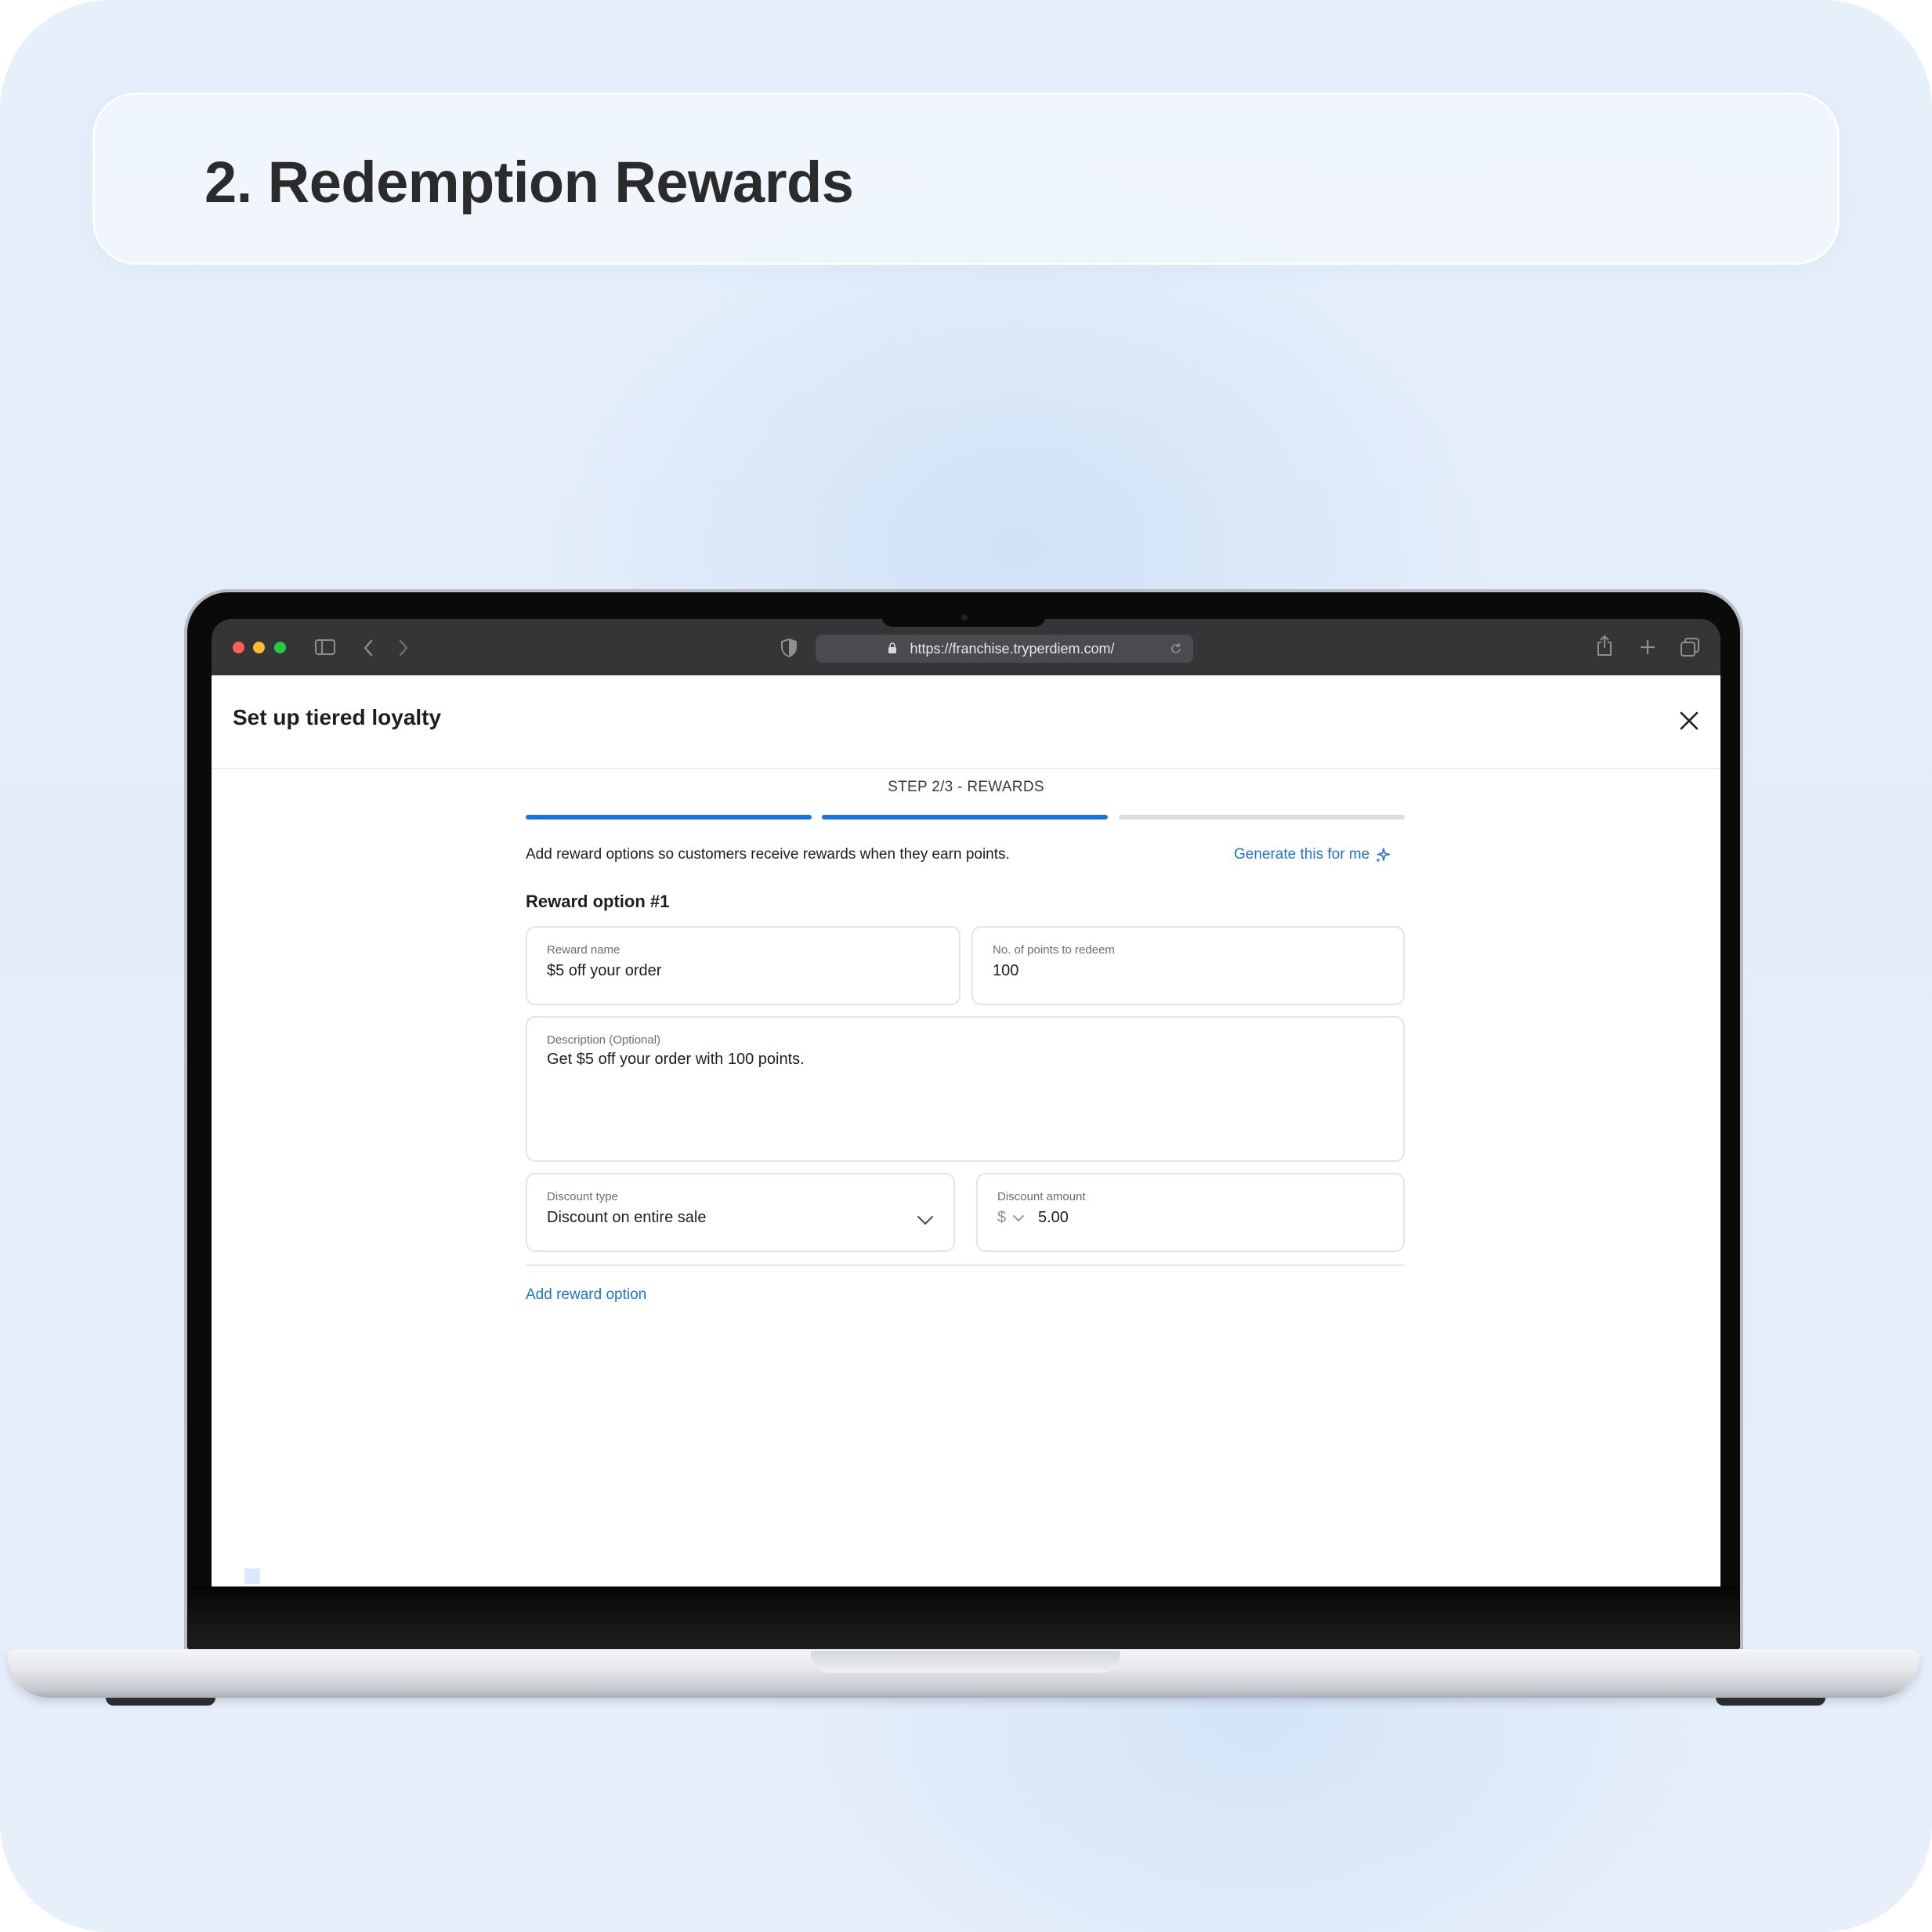 The image size is (1932, 1932). What do you see at coordinates (160, 1702) in the screenshot?
I see `laptop-foot-left` at bounding box center [160, 1702].